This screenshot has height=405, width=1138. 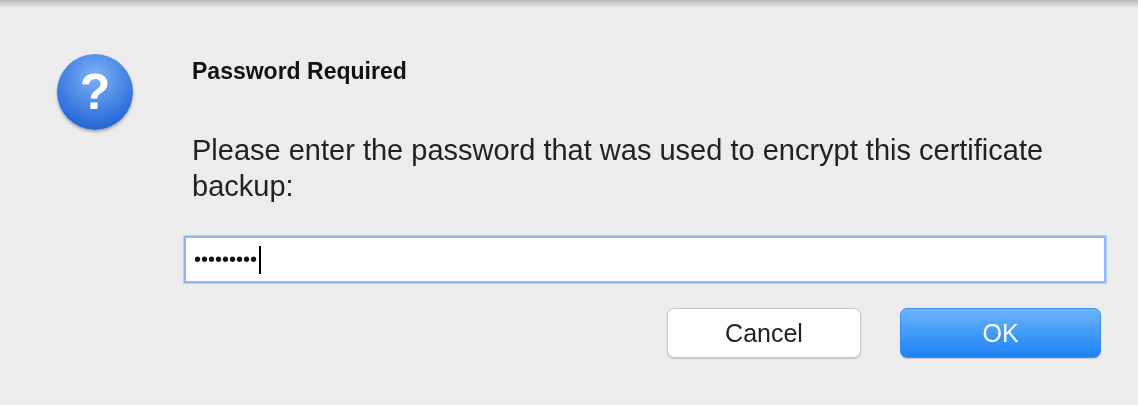 I want to click on question-icon: ?, so click(x=95, y=92).